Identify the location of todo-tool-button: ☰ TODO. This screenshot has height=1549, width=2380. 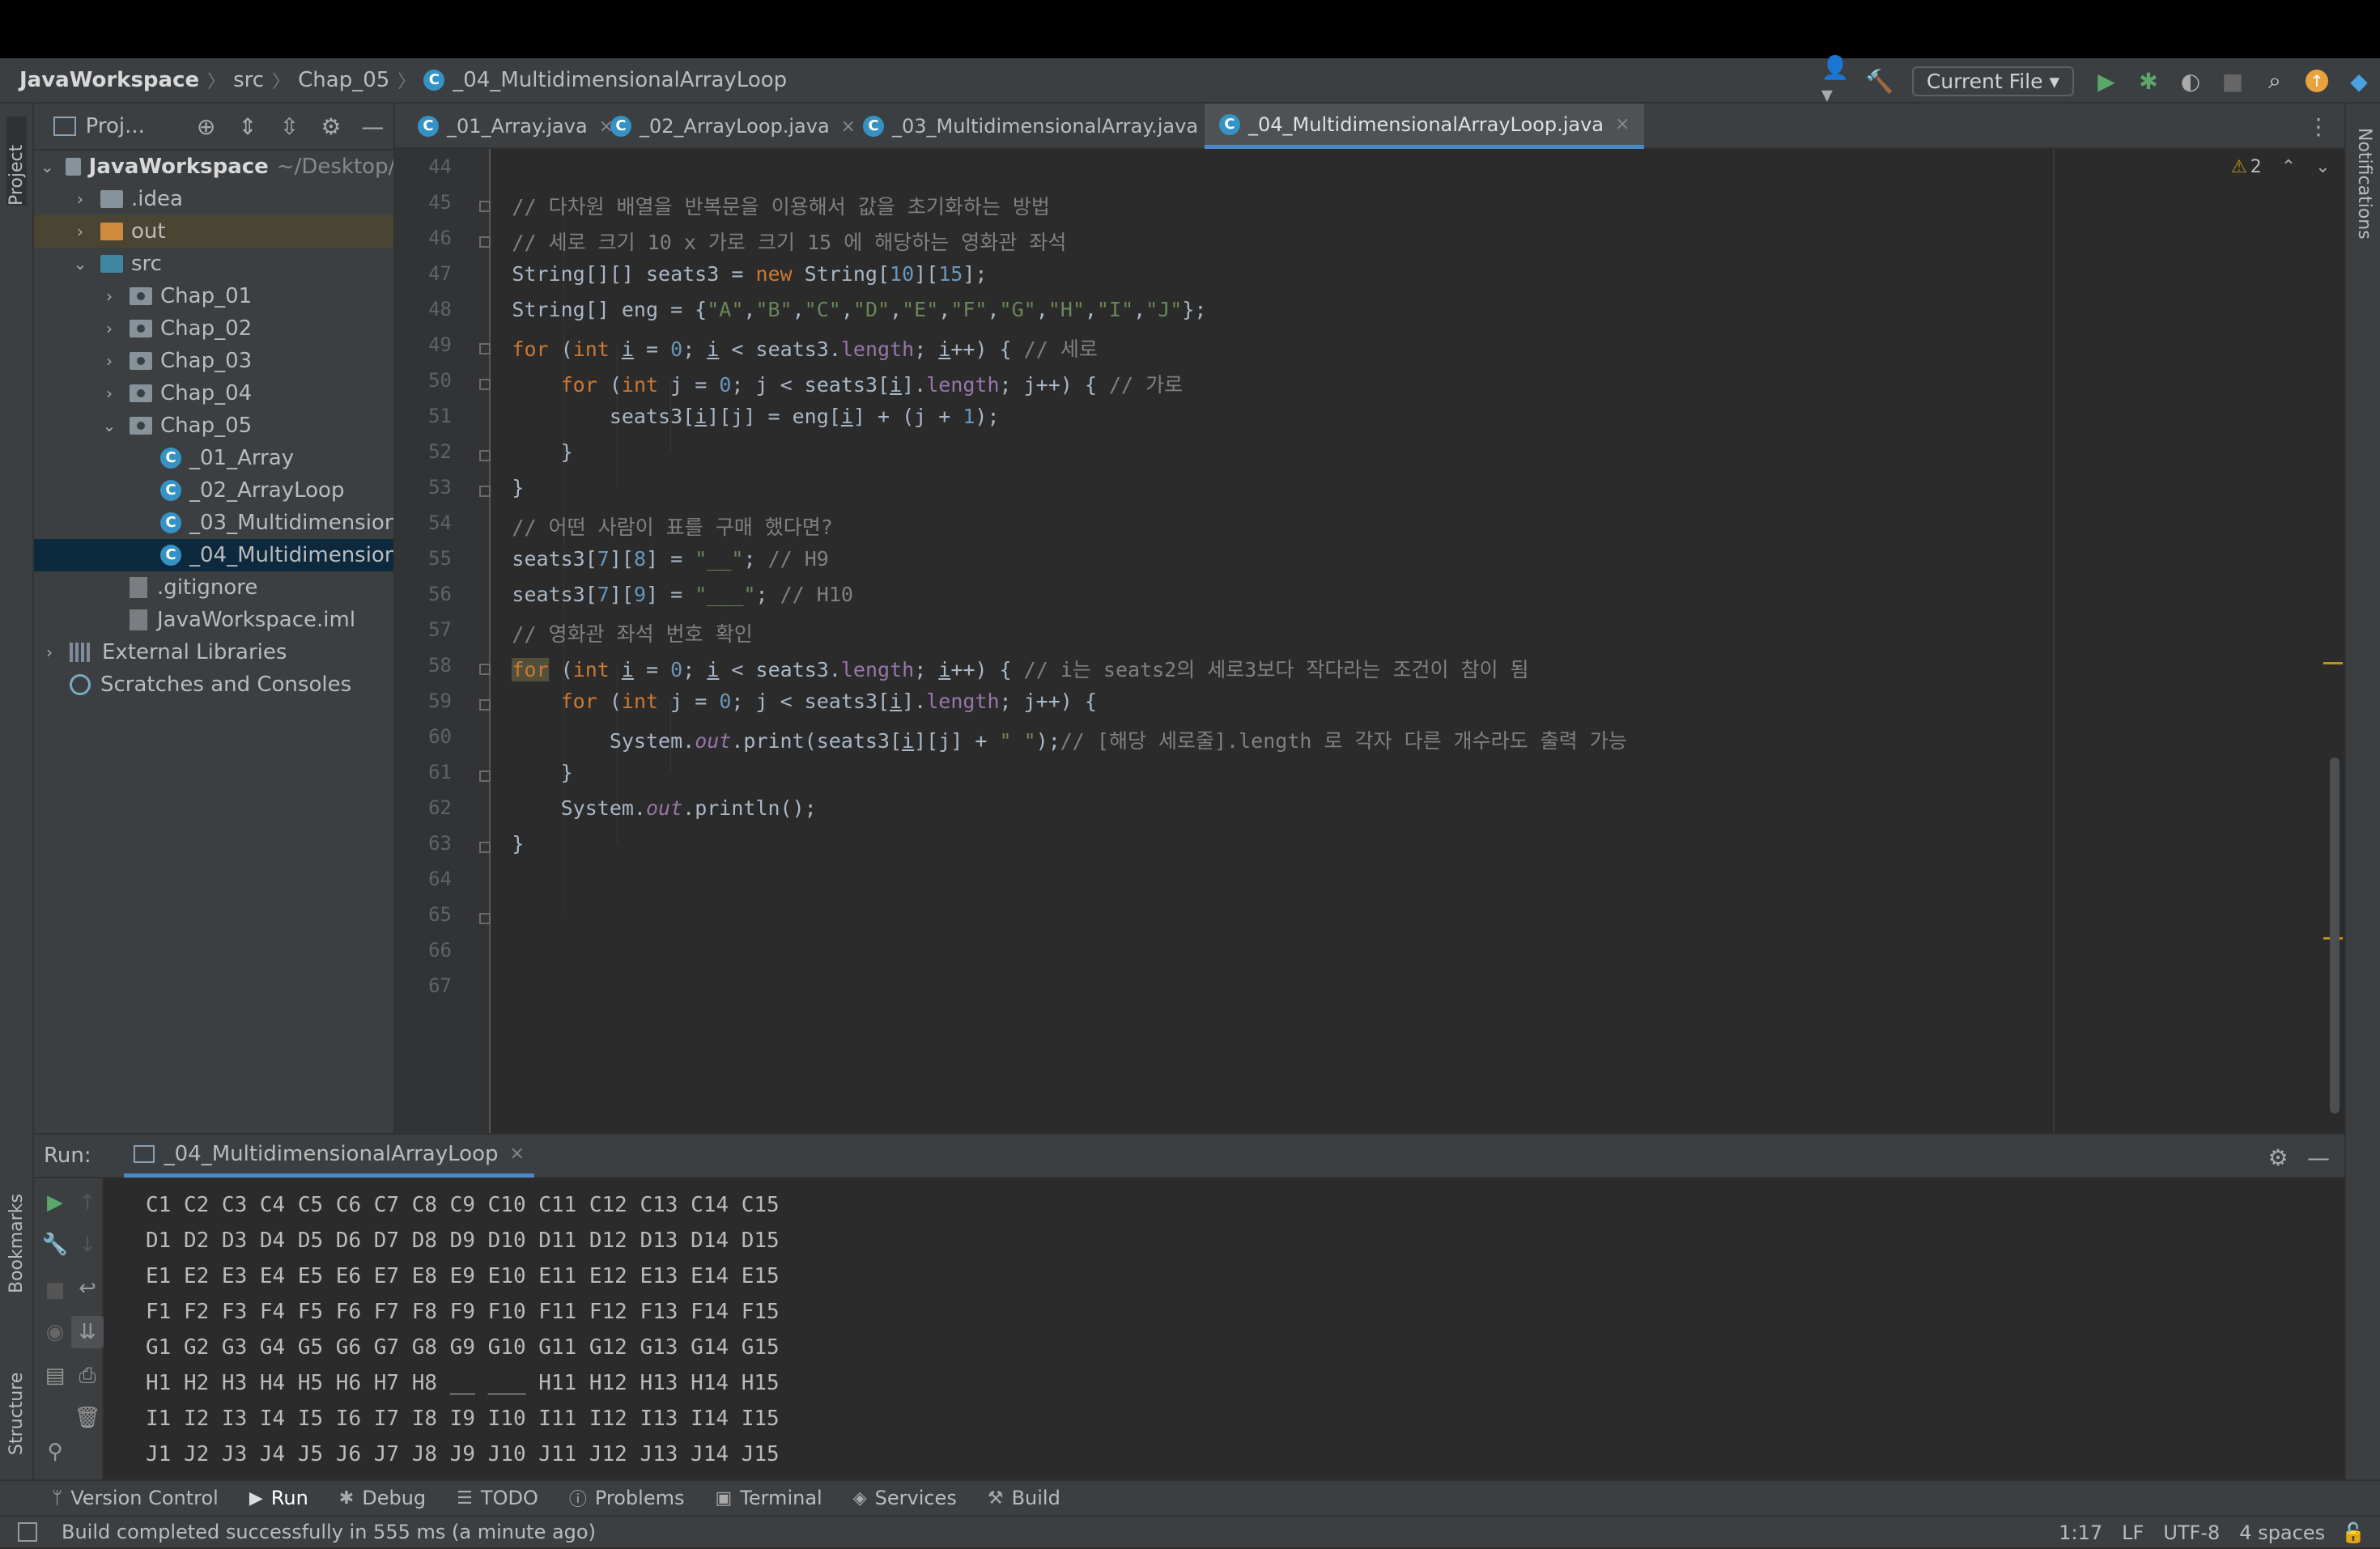
(498, 1498).